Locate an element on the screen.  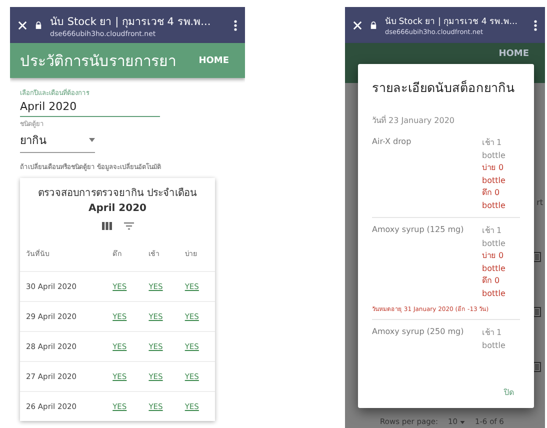
month-field: April 2020 is located at coordinates (90, 107).